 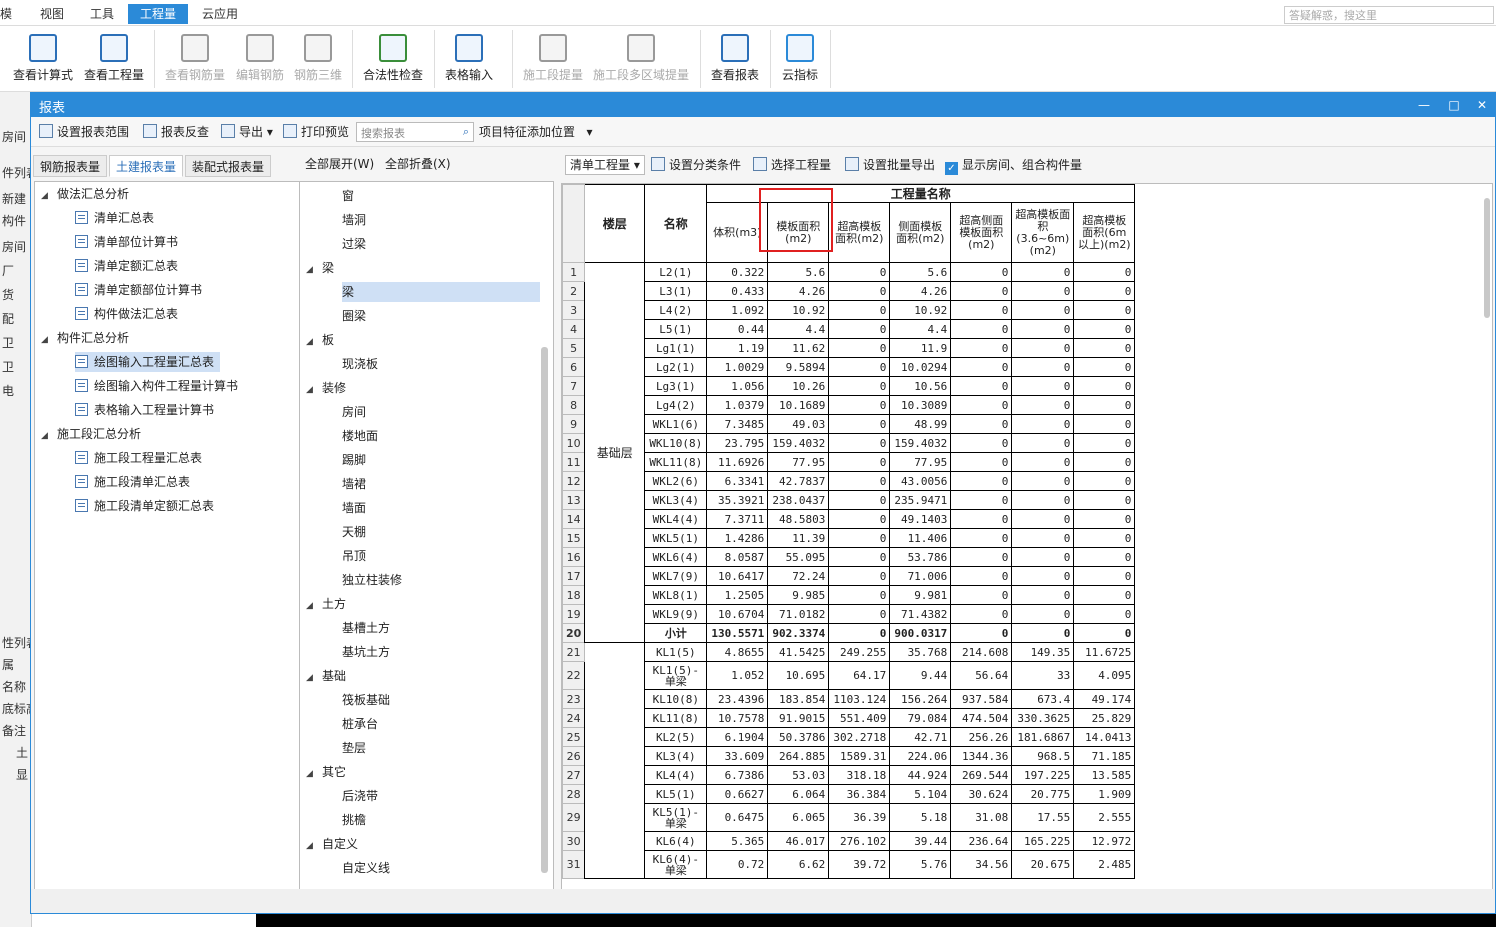 What do you see at coordinates (247, 132) in the screenshot?
I see `export-button: 导出 ▾` at bounding box center [247, 132].